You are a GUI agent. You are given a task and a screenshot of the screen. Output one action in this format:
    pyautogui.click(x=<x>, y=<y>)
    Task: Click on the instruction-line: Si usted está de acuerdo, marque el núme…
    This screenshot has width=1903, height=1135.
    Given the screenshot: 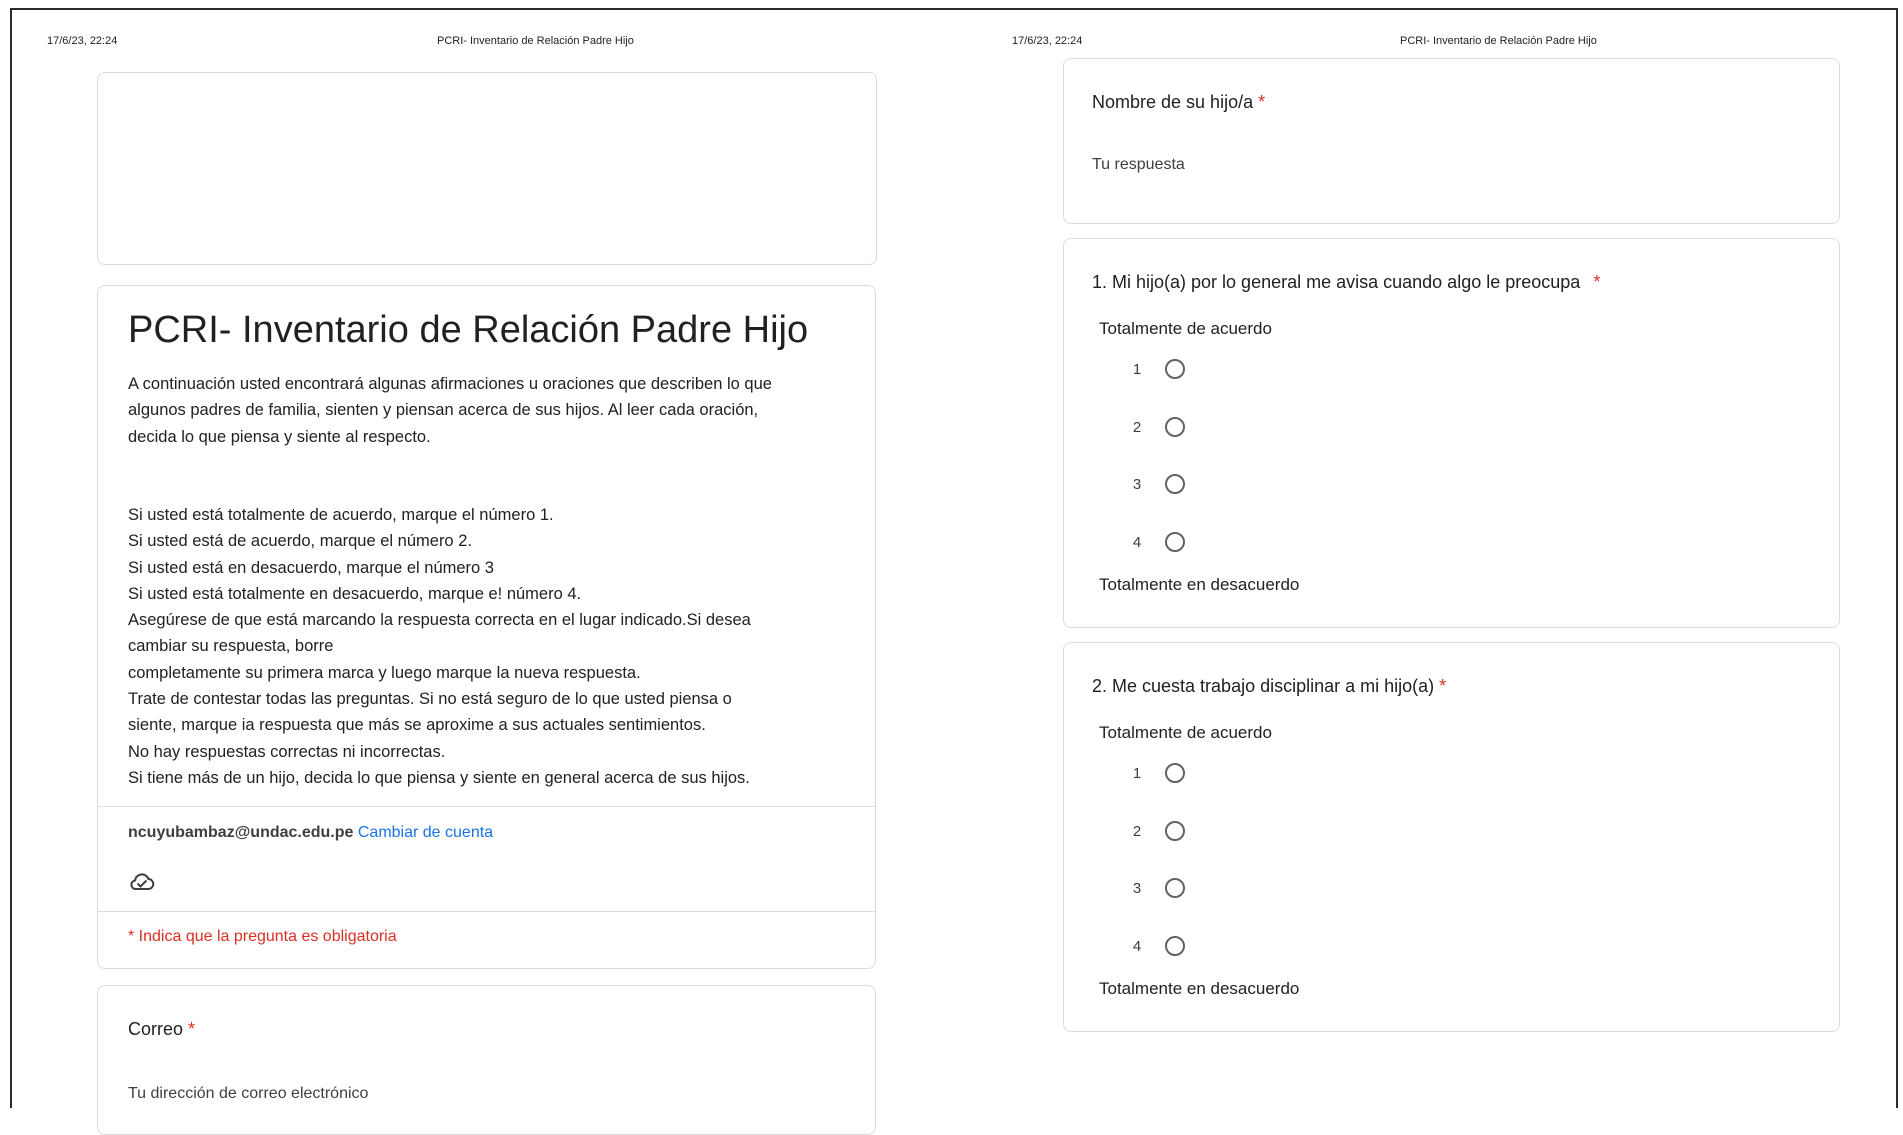 What is the action you would take?
    pyautogui.click(x=300, y=541)
    